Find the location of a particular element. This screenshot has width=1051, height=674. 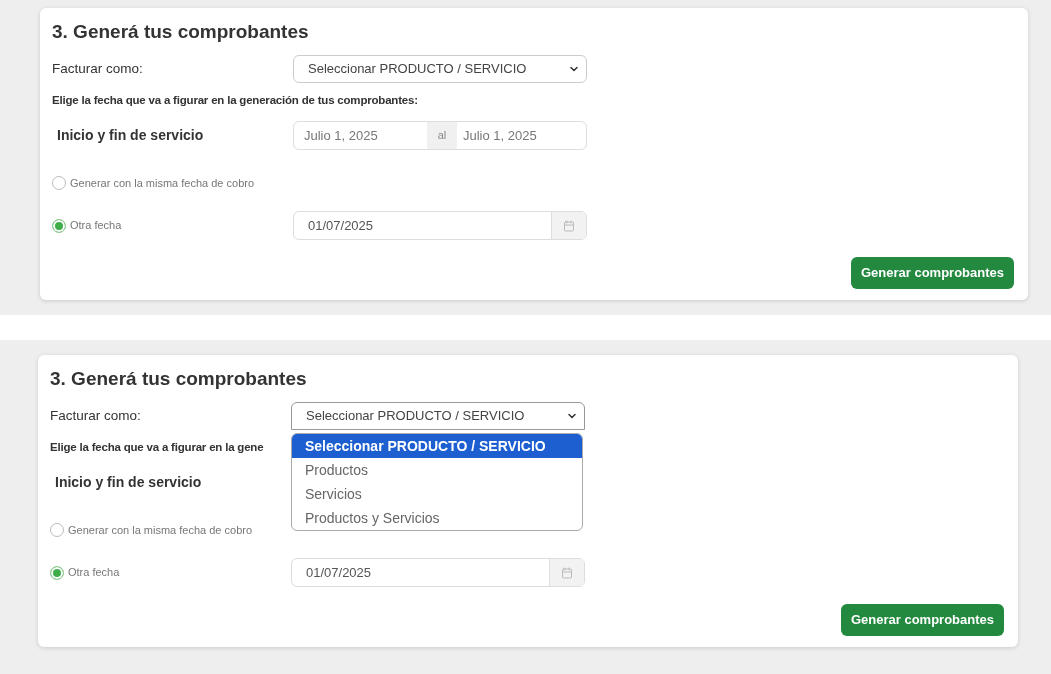

date-prompt: Elige la fecha que va a figurar en la gene is located at coordinates (157, 447).